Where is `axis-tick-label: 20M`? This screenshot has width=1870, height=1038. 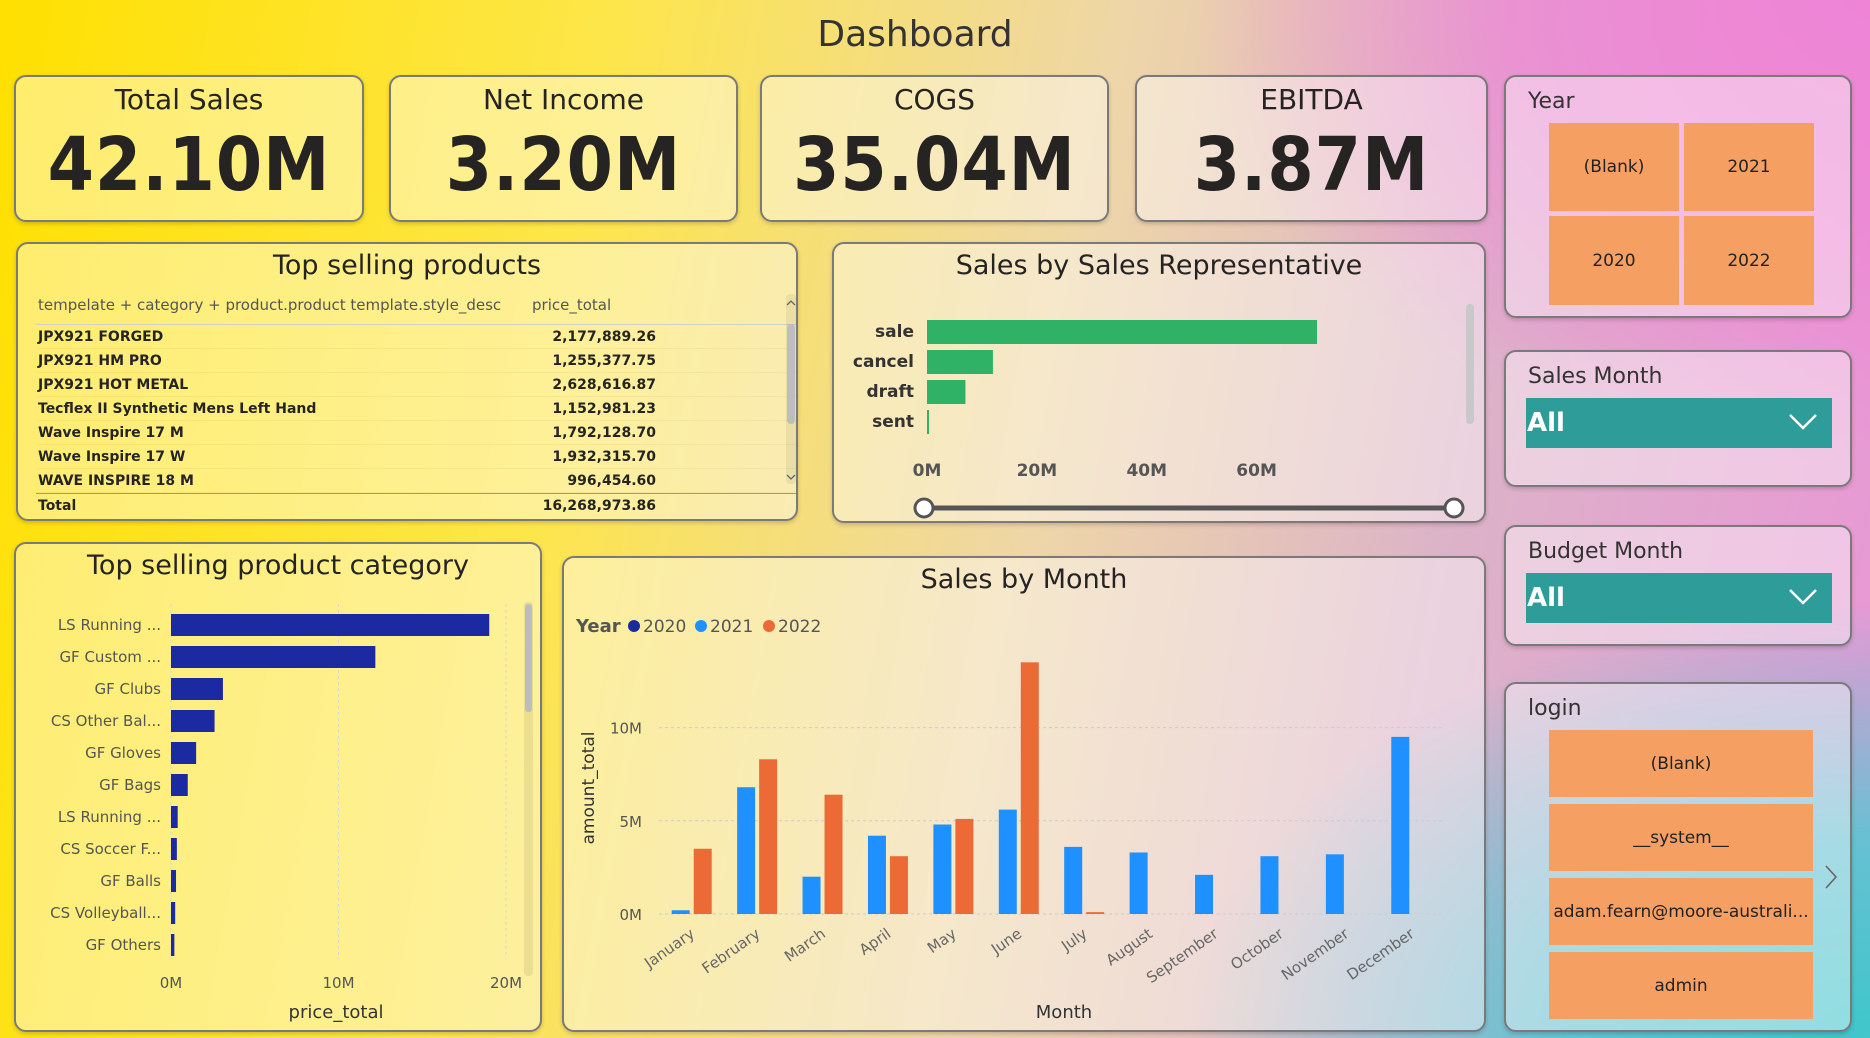 axis-tick-label: 20M is located at coordinates (506, 983).